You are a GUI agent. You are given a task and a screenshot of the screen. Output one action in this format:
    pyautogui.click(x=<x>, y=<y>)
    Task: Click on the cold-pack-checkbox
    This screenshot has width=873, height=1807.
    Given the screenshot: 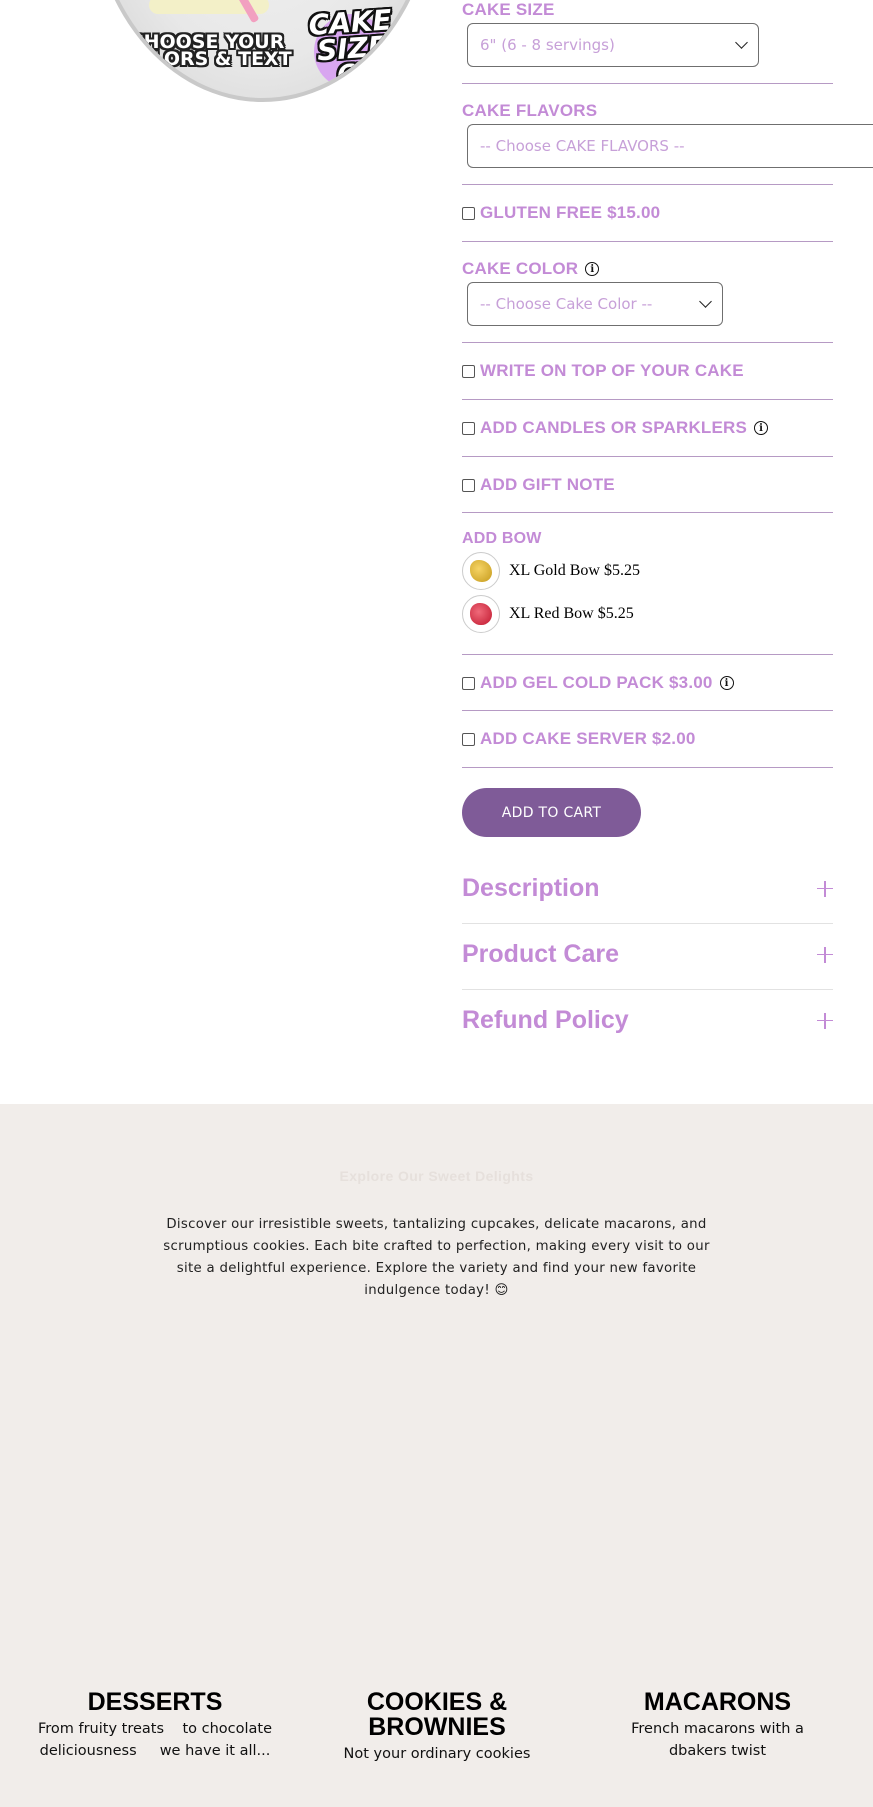 What is the action you would take?
    pyautogui.click(x=468, y=683)
    